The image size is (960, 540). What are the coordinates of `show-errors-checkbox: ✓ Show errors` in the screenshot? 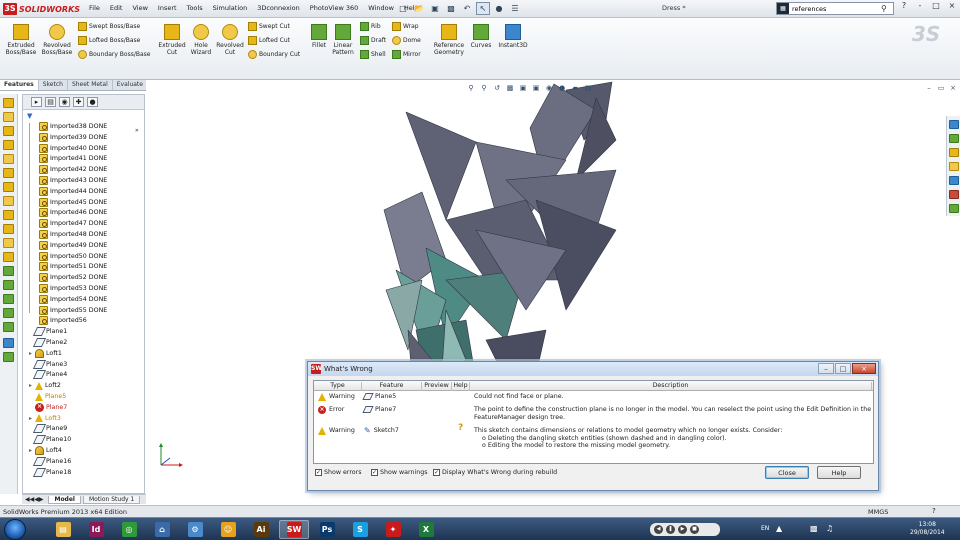 It's located at (338, 472).